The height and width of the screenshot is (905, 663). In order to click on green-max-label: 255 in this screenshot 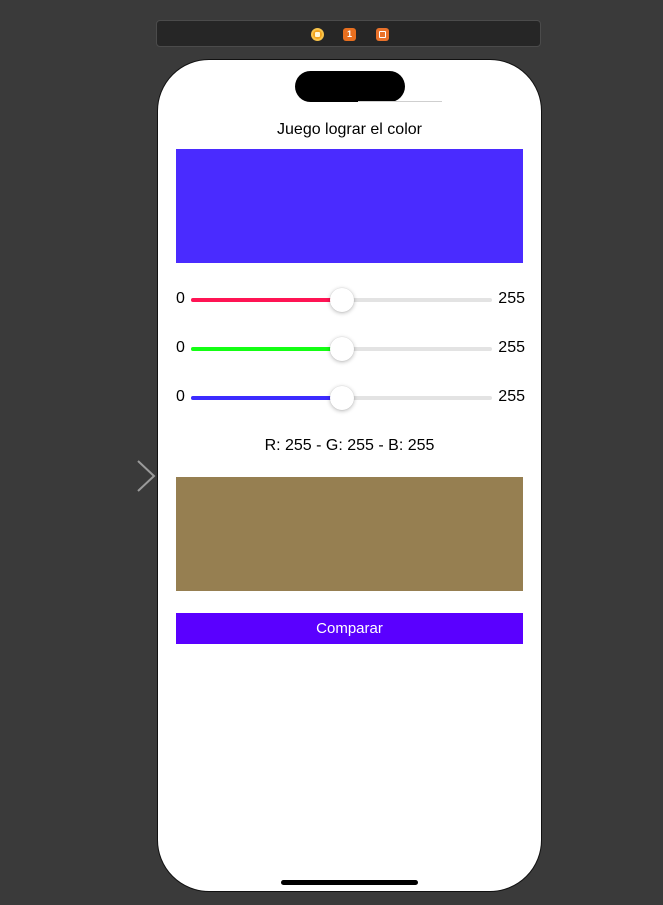, I will do `click(511, 347)`.